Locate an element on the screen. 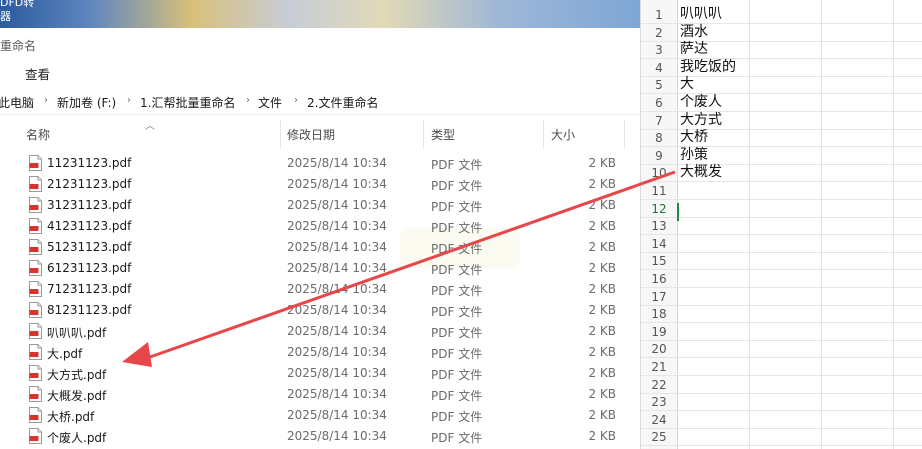  row-number: 19 is located at coordinates (659, 332).